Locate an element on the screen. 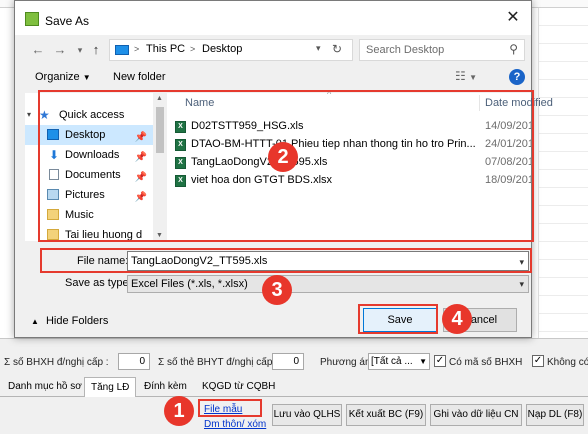 This screenshot has height=434, width=588. tab-dinh-kem: Đính kèm is located at coordinates (165, 387).